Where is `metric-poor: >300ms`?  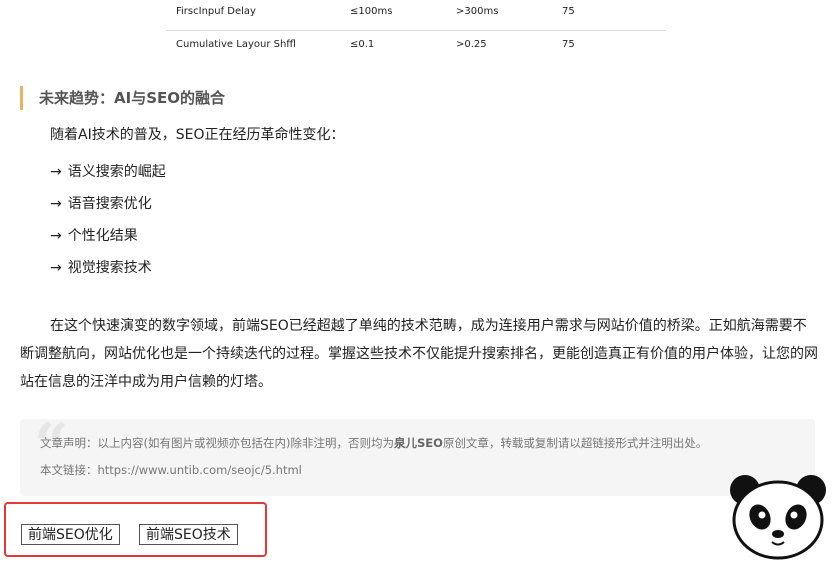 metric-poor: >300ms is located at coordinates (477, 11).